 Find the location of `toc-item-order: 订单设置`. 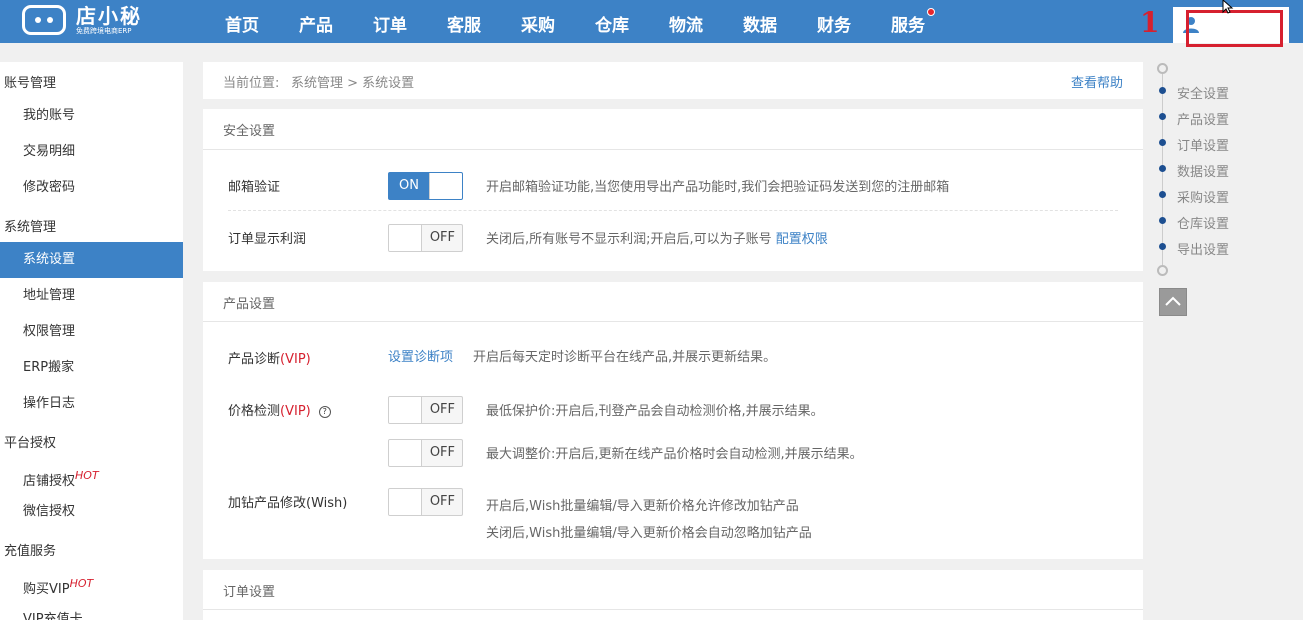

toc-item-order: 订单设置 is located at coordinates (1203, 144).